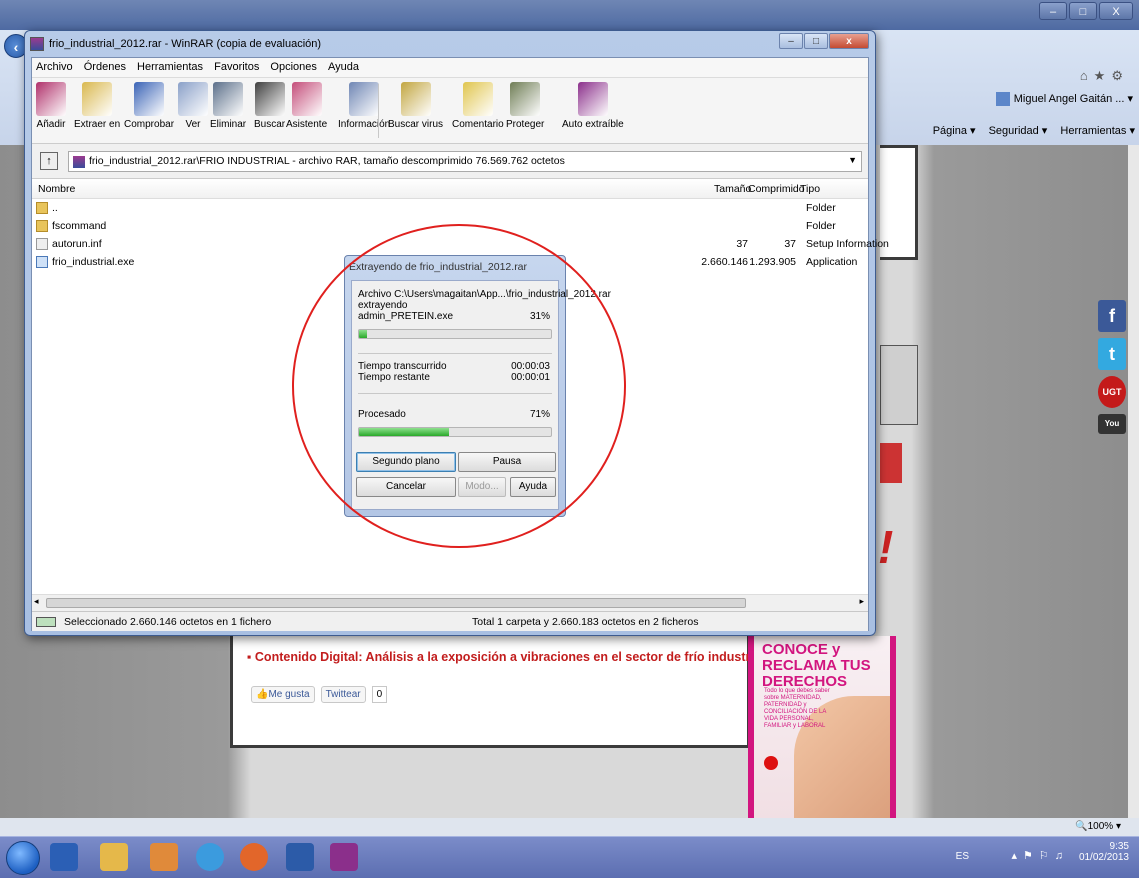 Image resolution: width=1139 pixels, height=878 pixels. Describe the element at coordinates (450, 227) in the screenshot. I see `table-row: fscommand Folder` at that location.